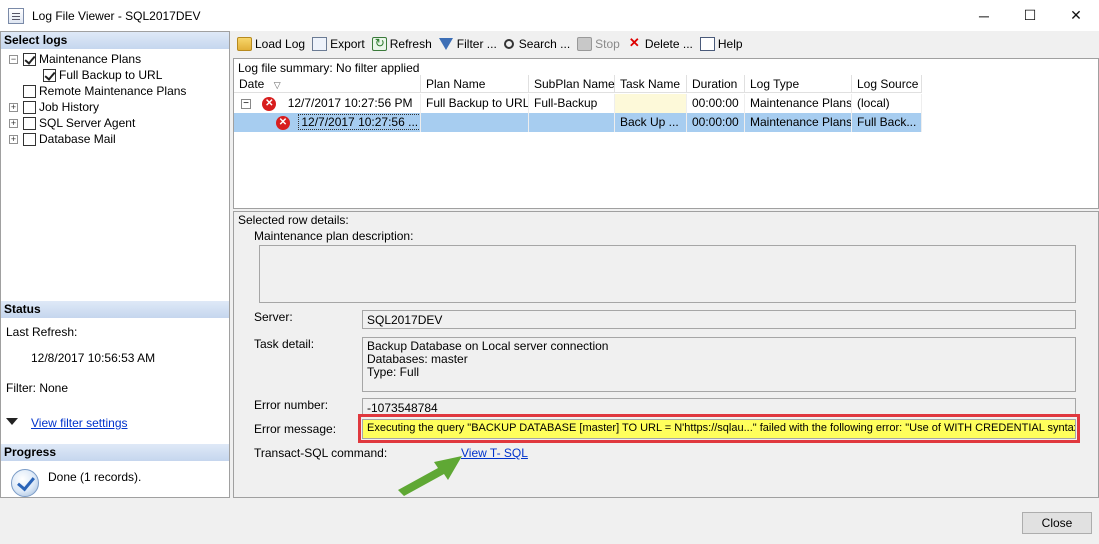 The height and width of the screenshot is (544, 1099). I want to click on tree-item-label: Full Backup to URL, so click(111, 75).